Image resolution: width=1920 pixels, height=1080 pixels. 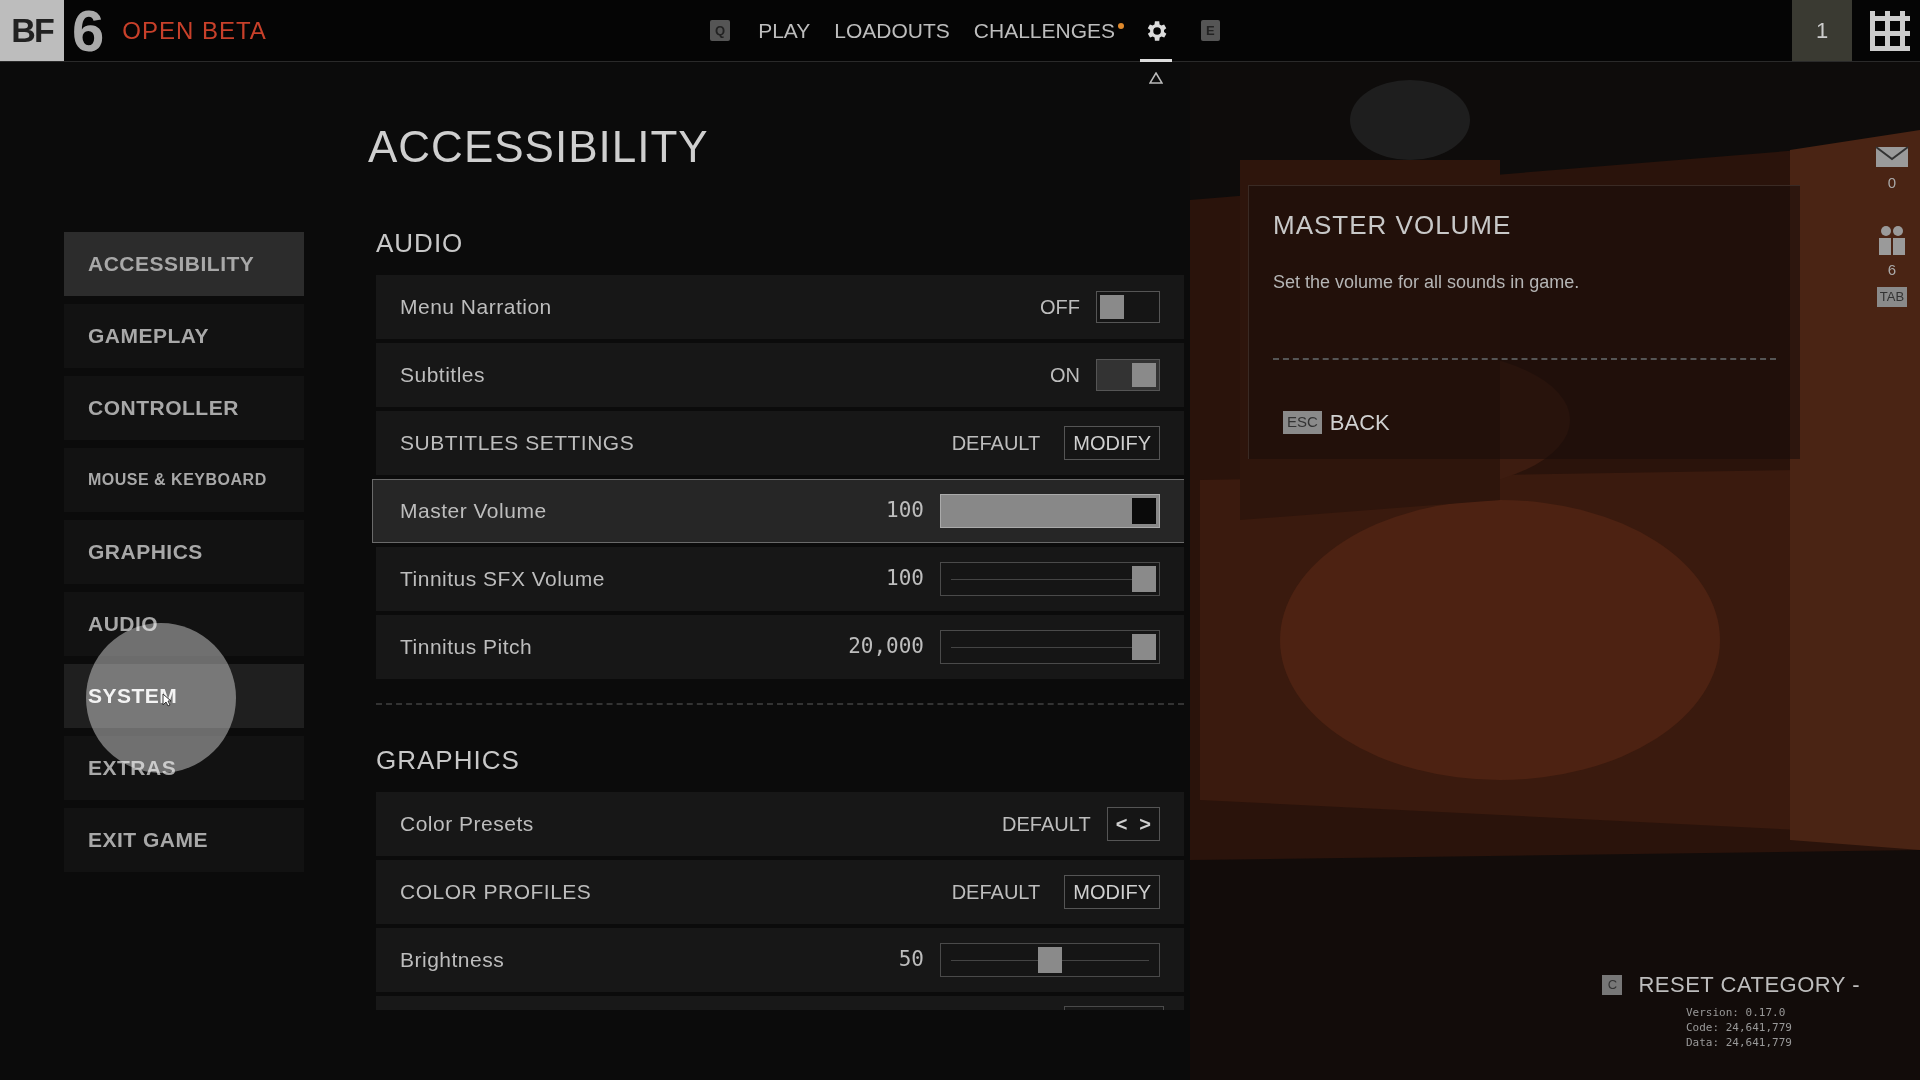 I want to click on settings-row: SUBTITLES SETTINGS DEFAULT MODIFY, so click(x=780, y=443).